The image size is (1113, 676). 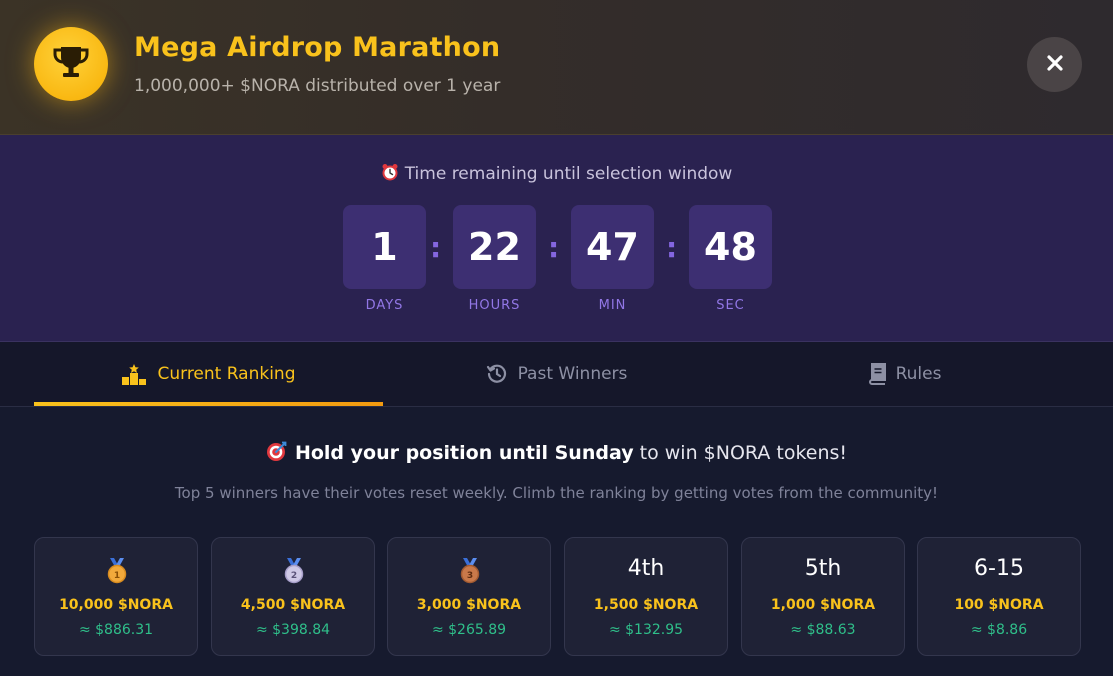 I want to click on countdown-days: 1 DAYS, so click(x=384, y=259).